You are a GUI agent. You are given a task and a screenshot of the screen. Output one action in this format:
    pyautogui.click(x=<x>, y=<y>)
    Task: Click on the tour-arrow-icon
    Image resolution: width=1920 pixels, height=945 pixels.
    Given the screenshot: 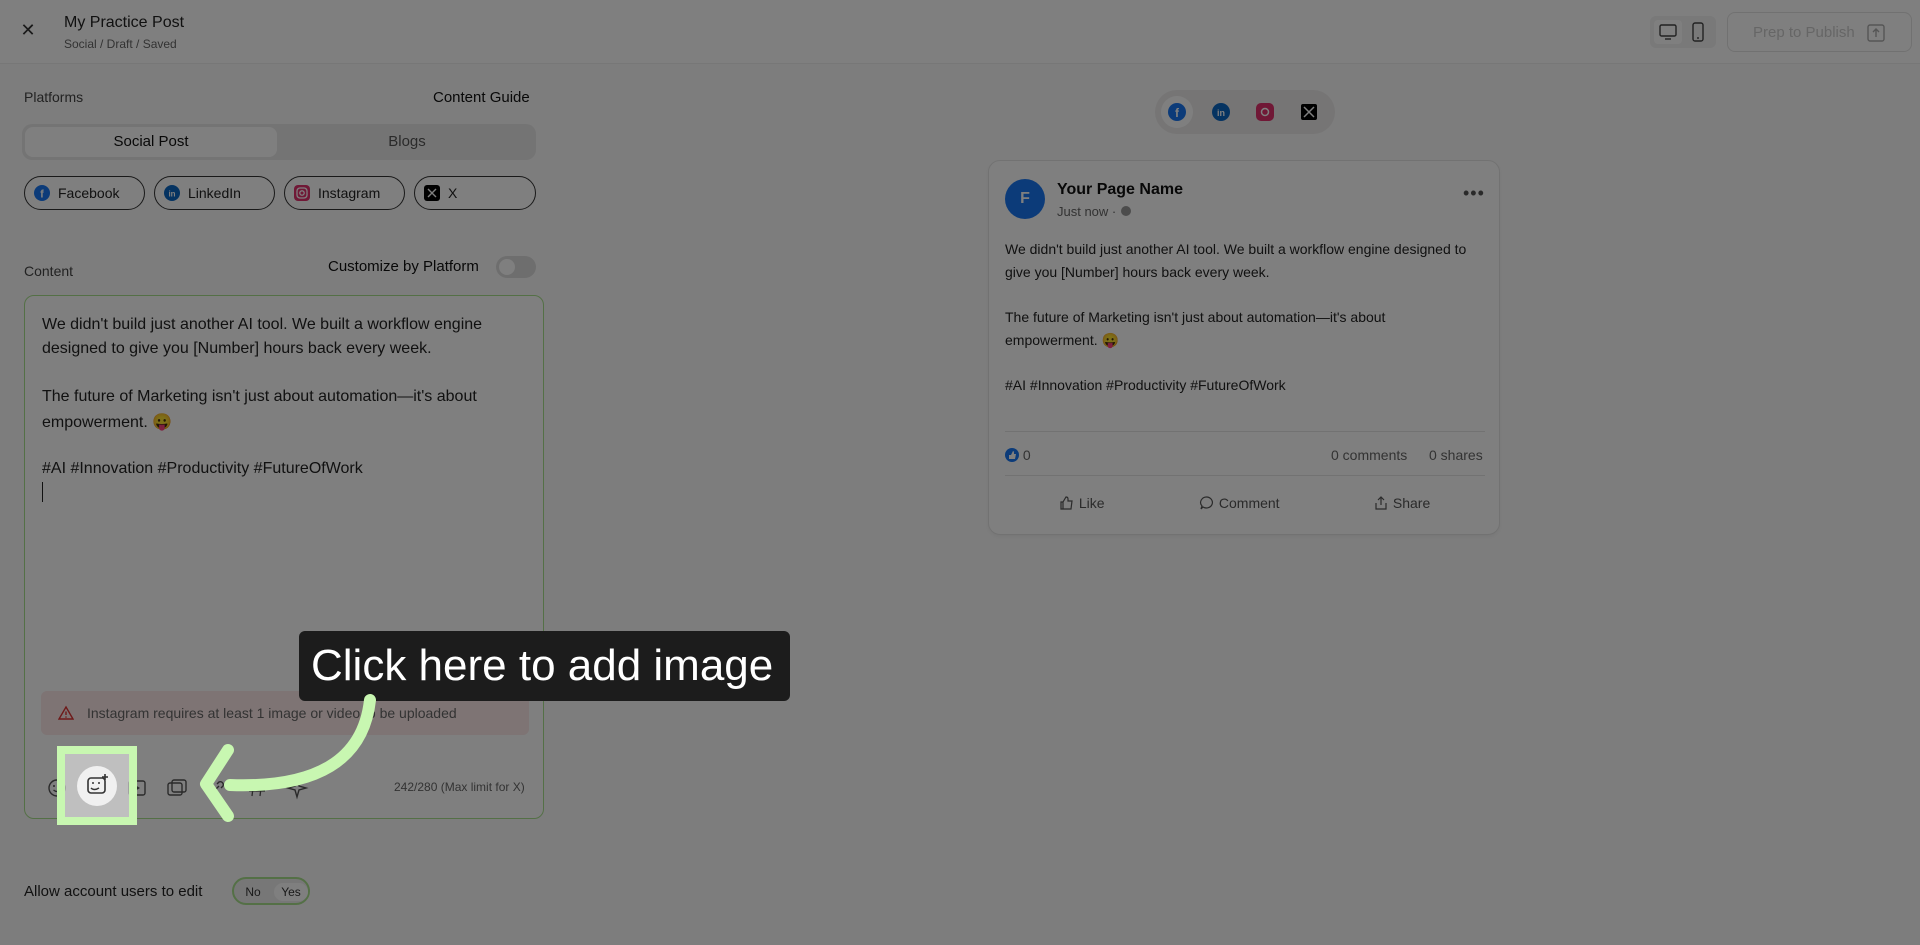 What is the action you would take?
    pyautogui.click(x=288, y=758)
    